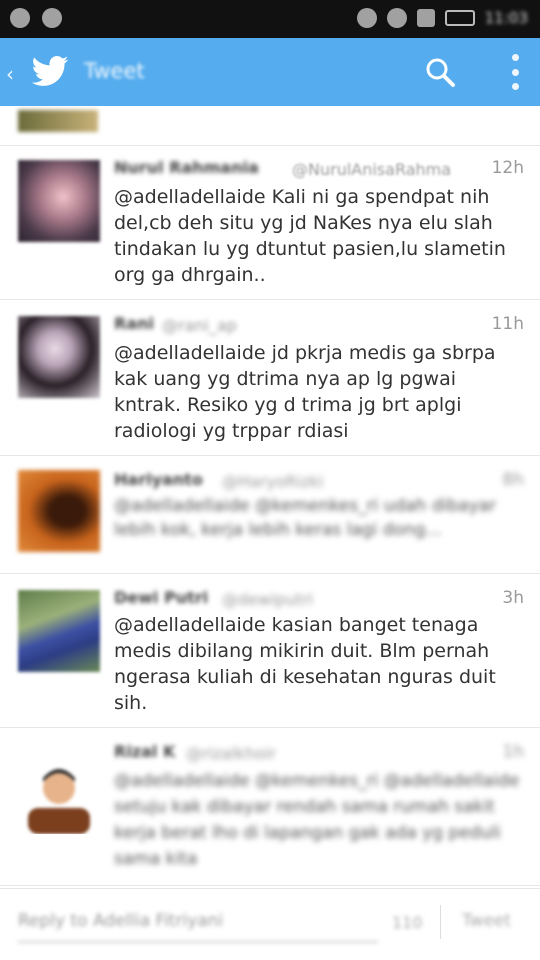 This screenshot has width=540, height=960. I want to click on author-handle: @dewiputri, so click(267, 599).